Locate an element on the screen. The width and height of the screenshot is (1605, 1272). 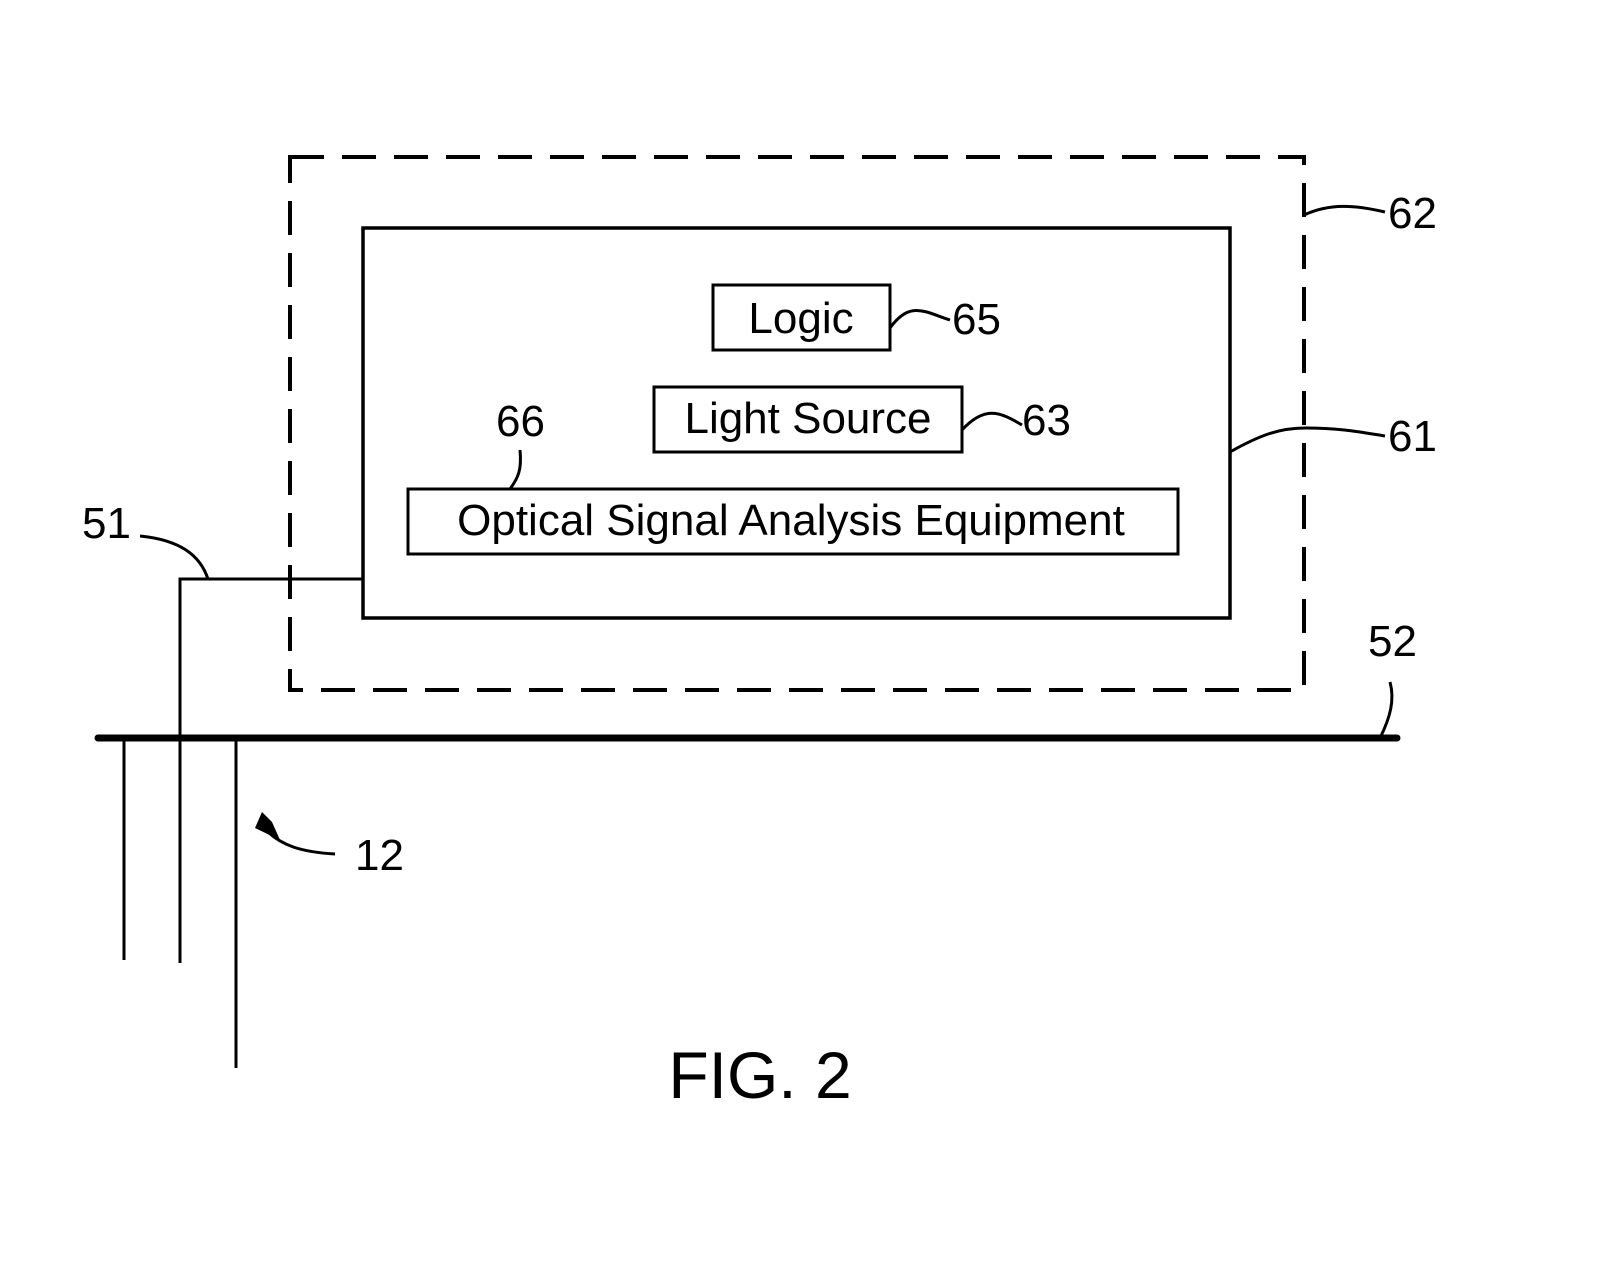
analysis-equipment-label: Optical Signal Analysis Equipment is located at coordinates (791, 520).